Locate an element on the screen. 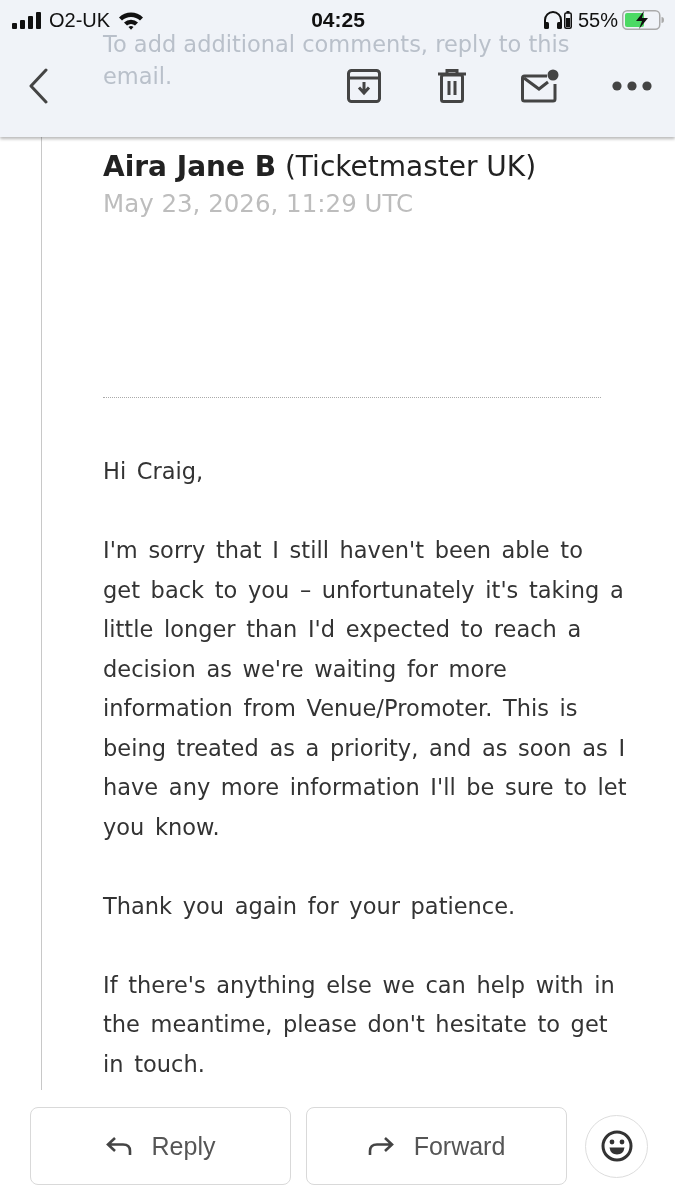 This screenshot has width=675, height=1200. archive-icon is located at coordinates (364, 85).